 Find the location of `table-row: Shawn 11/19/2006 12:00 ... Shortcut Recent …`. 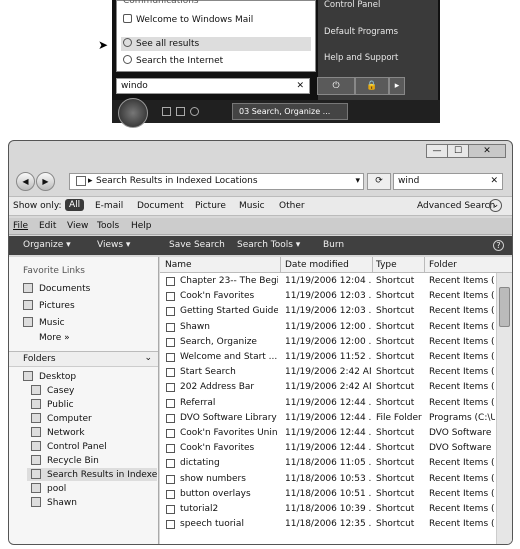

table-row: Shawn 11/19/2006 12:00 ... Shortcut Recent … is located at coordinates (327, 328).